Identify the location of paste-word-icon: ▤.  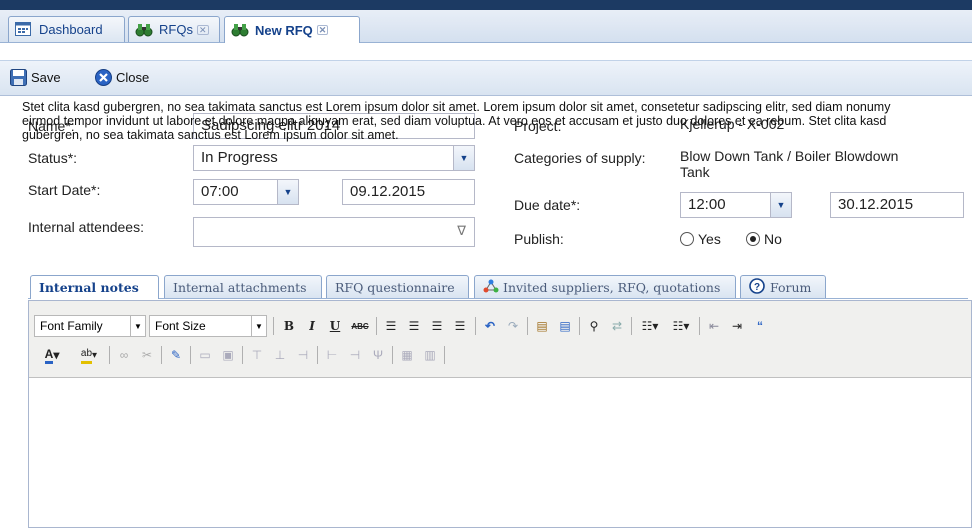
(565, 326).